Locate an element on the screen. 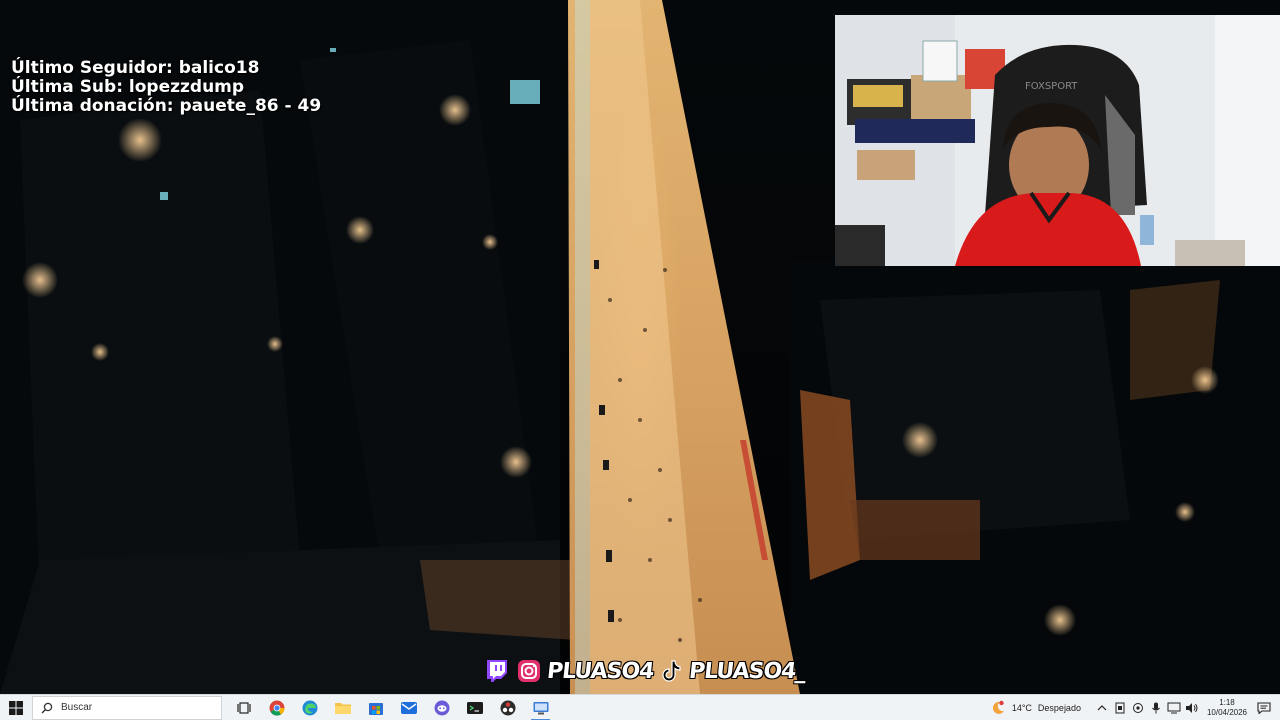 Image resolution: width=1280 pixels, height=720 pixels. discord-icon is located at coordinates (441, 707).